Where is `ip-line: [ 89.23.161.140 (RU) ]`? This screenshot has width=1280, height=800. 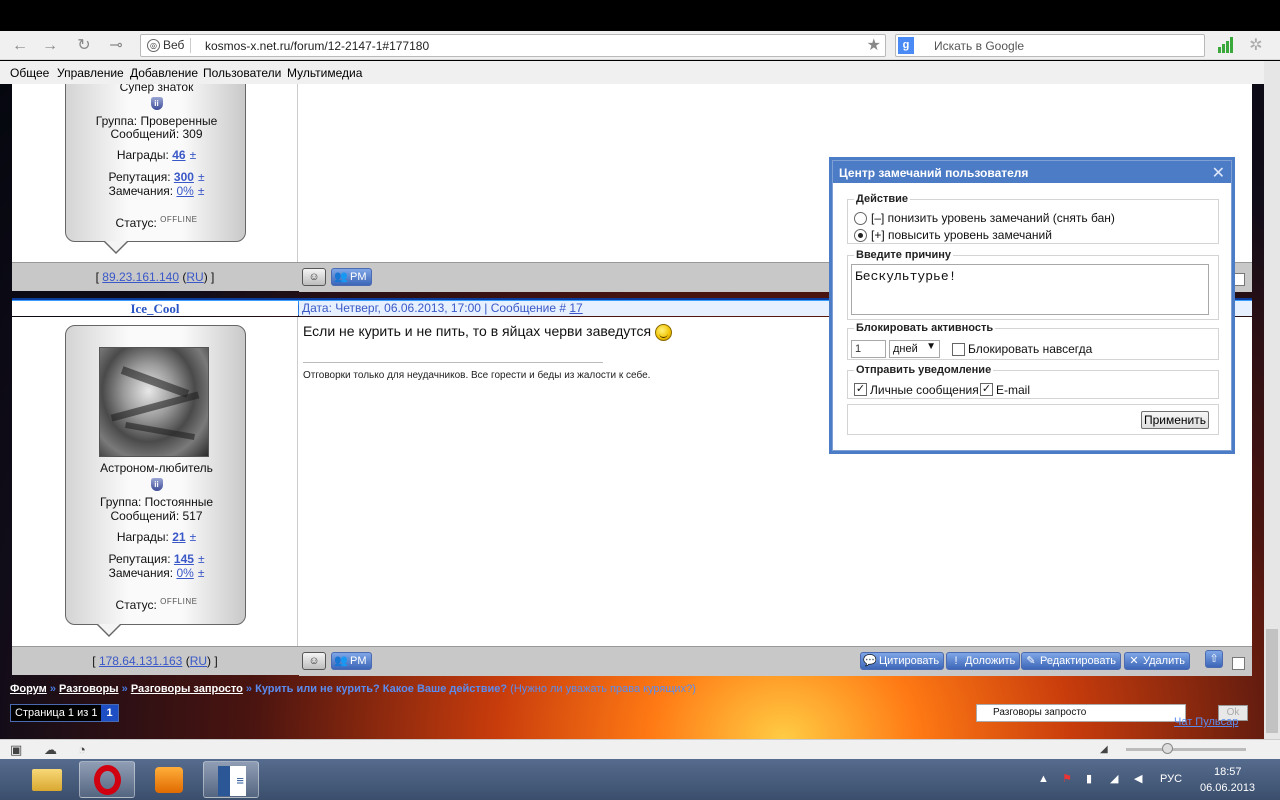
ip-line: [ 89.23.161.140 (RU) ] is located at coordinates (155, 277).